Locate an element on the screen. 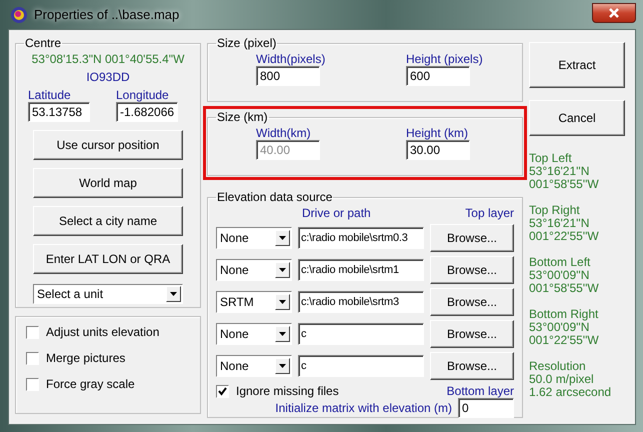  dropdown: SRTM is located at coordinates (254, 302).